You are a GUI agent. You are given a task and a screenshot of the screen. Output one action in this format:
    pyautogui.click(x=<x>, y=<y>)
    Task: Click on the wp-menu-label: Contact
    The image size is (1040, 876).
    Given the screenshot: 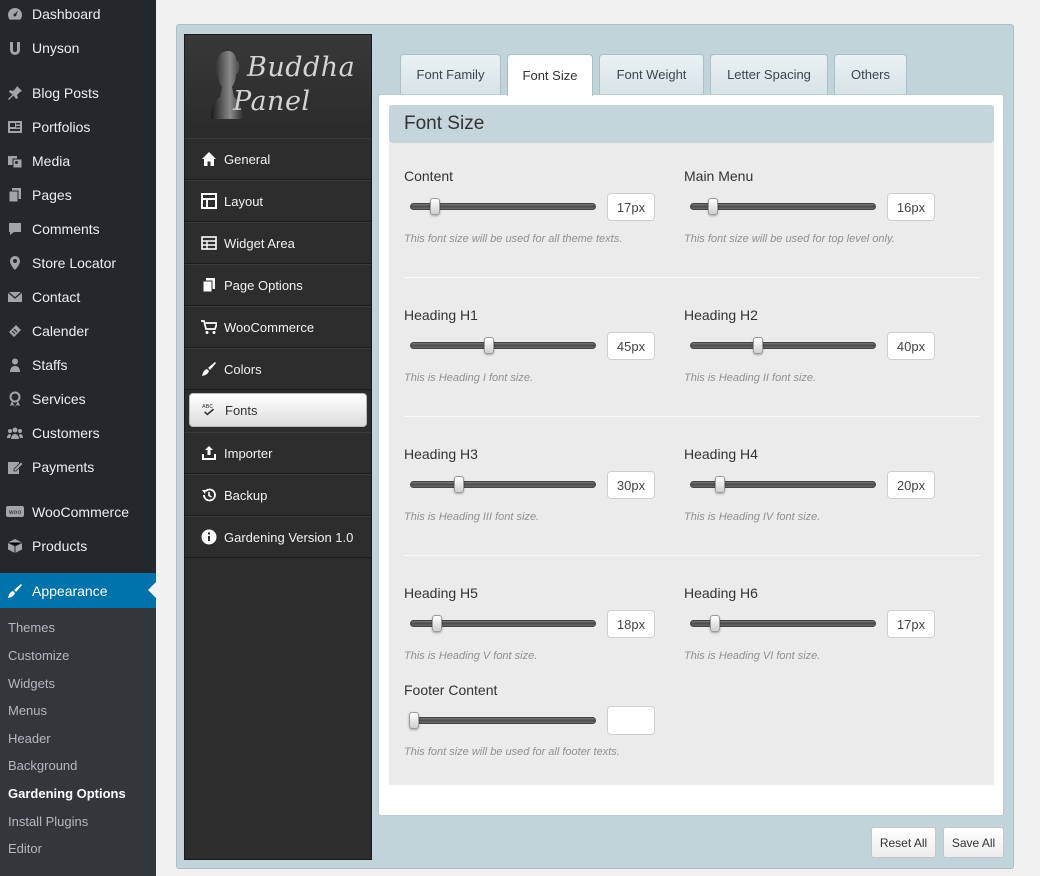 What is the action you would take?
    pyautogui.click(x=56, y=297)
    